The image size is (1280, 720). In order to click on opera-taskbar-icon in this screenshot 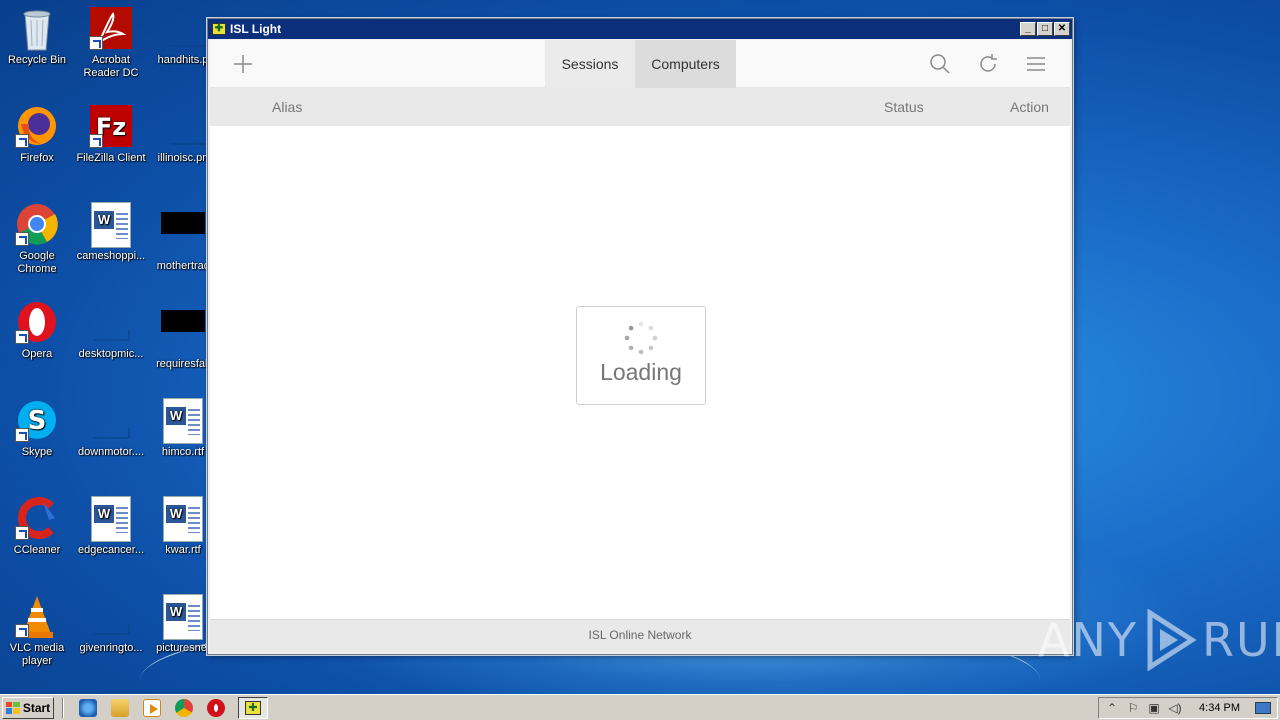, I will do `click(216, 707)`.